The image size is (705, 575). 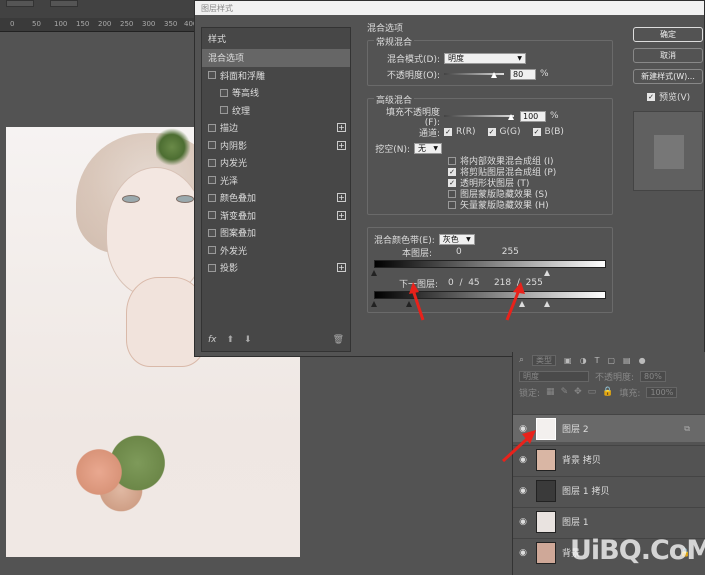 I want to click on blend-if-value: 灰色, so click(x=450, y=239).